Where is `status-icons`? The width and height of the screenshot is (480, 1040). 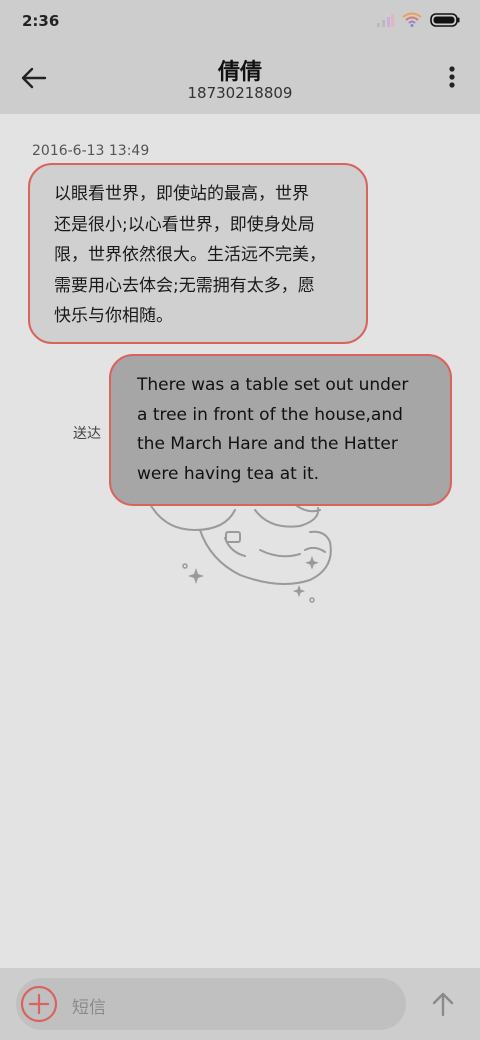
status-icons is located at coordinates (418, 19).